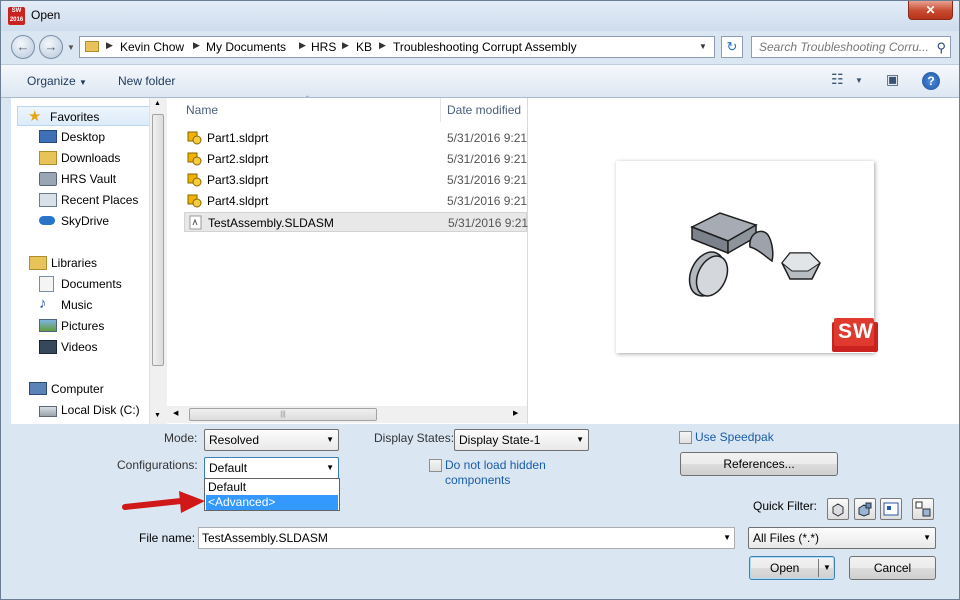 The width and height of the screenshot is (960, 600). Describe the element at coordinates (495, 465) in the screenshot. I see `do-not-load-hidden-label: Do not load hidden` at that location.